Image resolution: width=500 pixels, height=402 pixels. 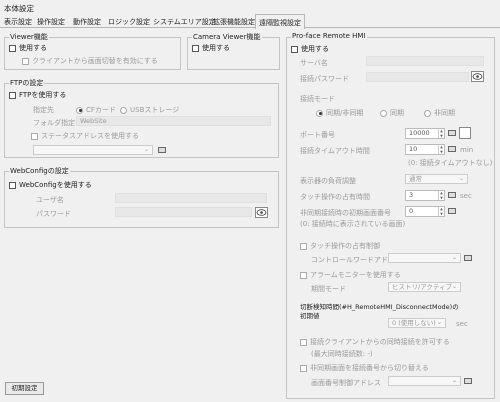 What do you see at coordinates (149, 110) in the screenshot?
I see `ftp-dest-usb-radio: USBストレージ` at bounding box center [149, 110].